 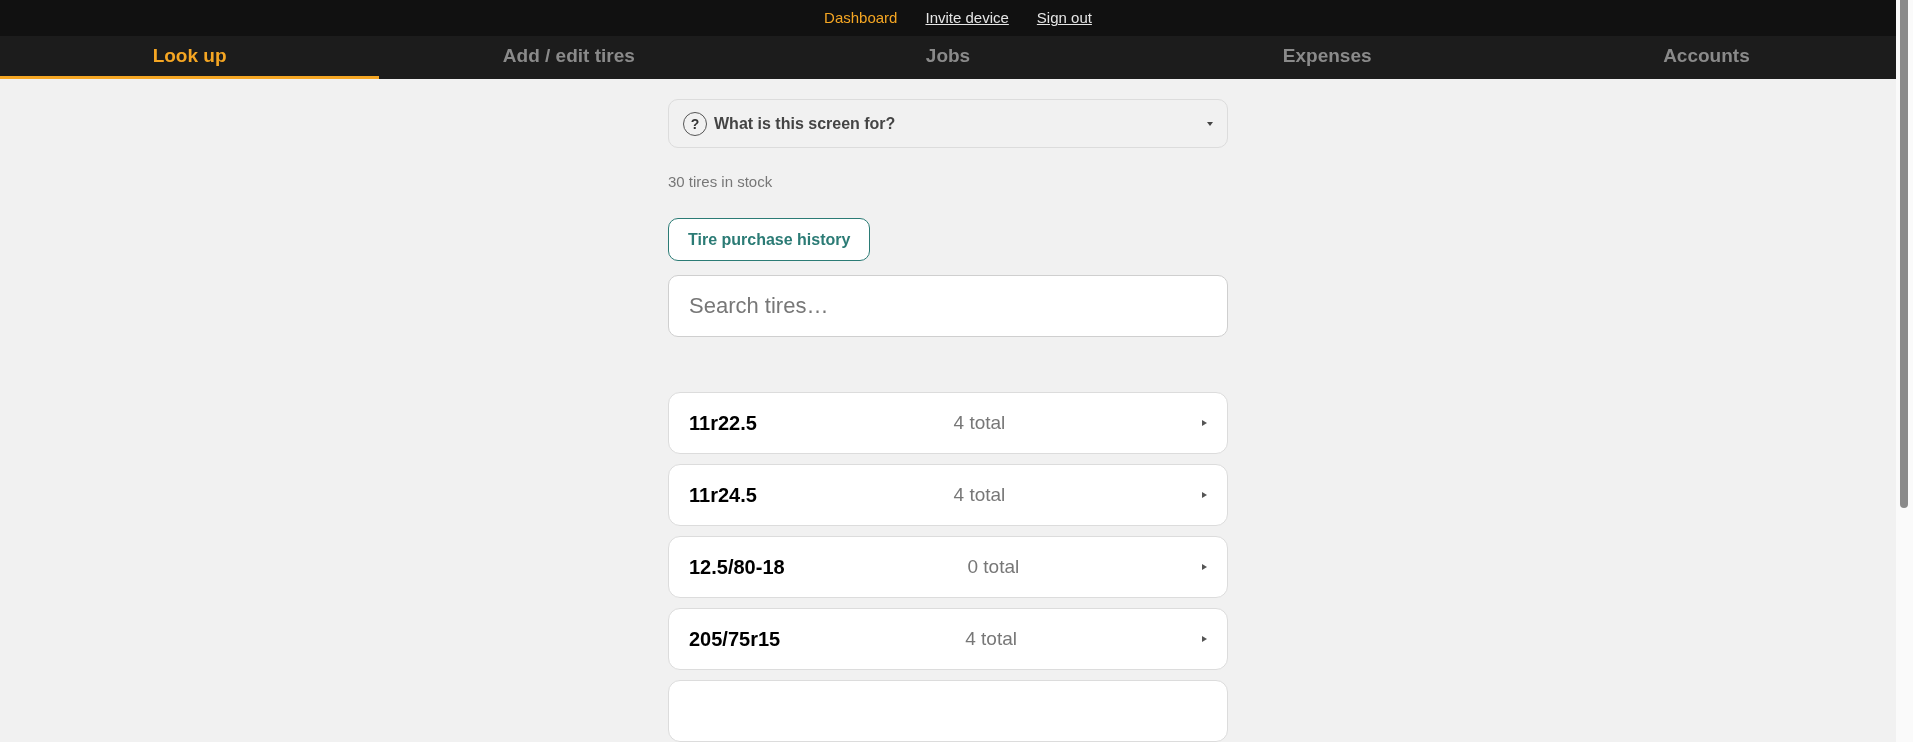 What do you see at coordinates (948, 639) in the screenshot?
I see `tire-size-row: 205/75r15 4 total` at bounding box center [948, 639].